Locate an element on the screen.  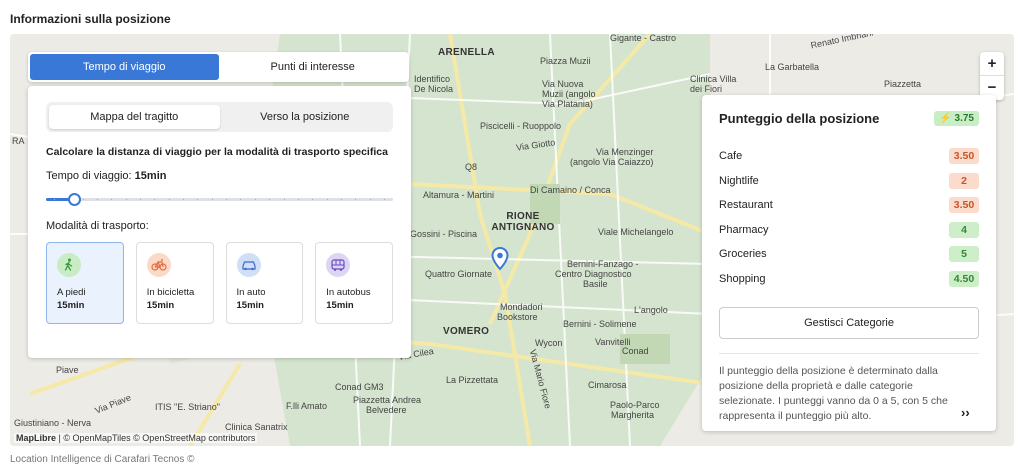
map-label-paolo-parco: Paolo-Parco is located at coordinates (635, 405).